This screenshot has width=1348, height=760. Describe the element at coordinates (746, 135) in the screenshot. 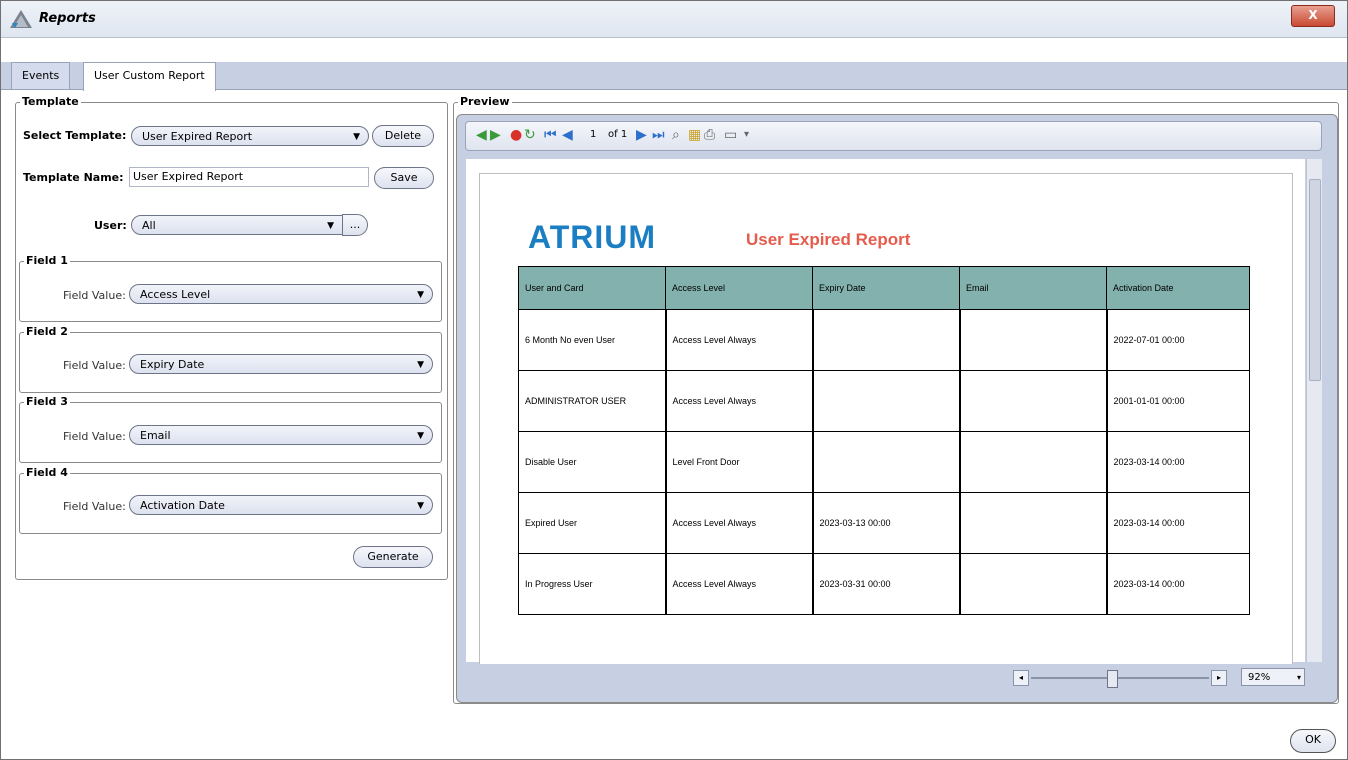

I see `export-dropdown-icon: ▾` at that location.